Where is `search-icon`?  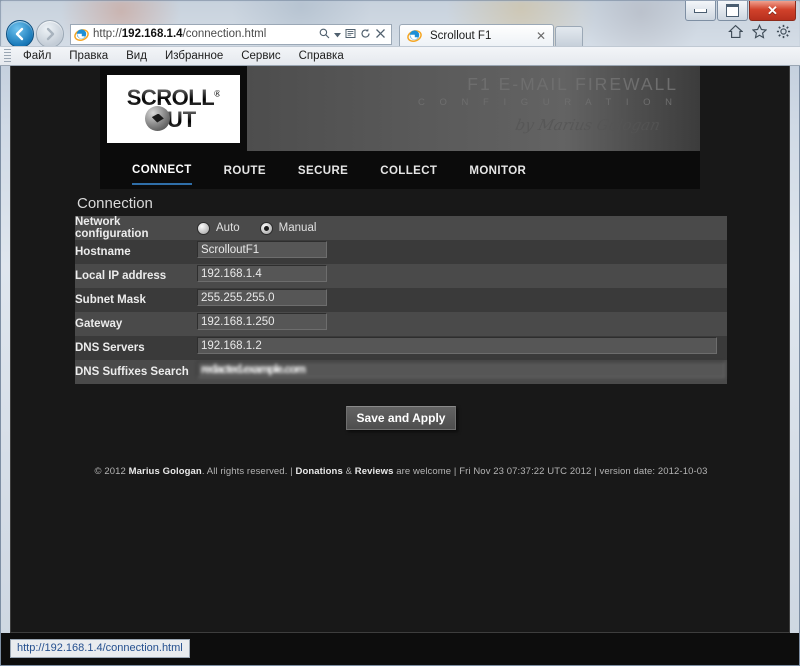
search-icon is located at coordinates (324, 34).